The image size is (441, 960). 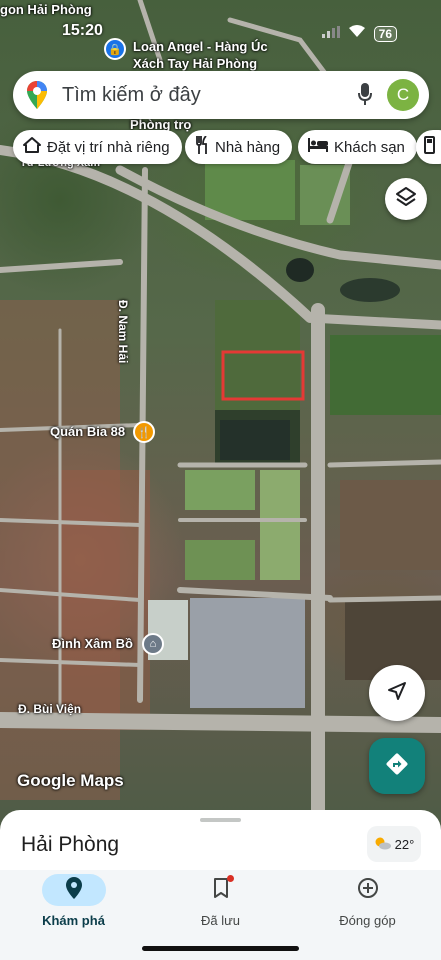 I want to click on chip-hotel: Khách sạn, so click(x=357, y=147).